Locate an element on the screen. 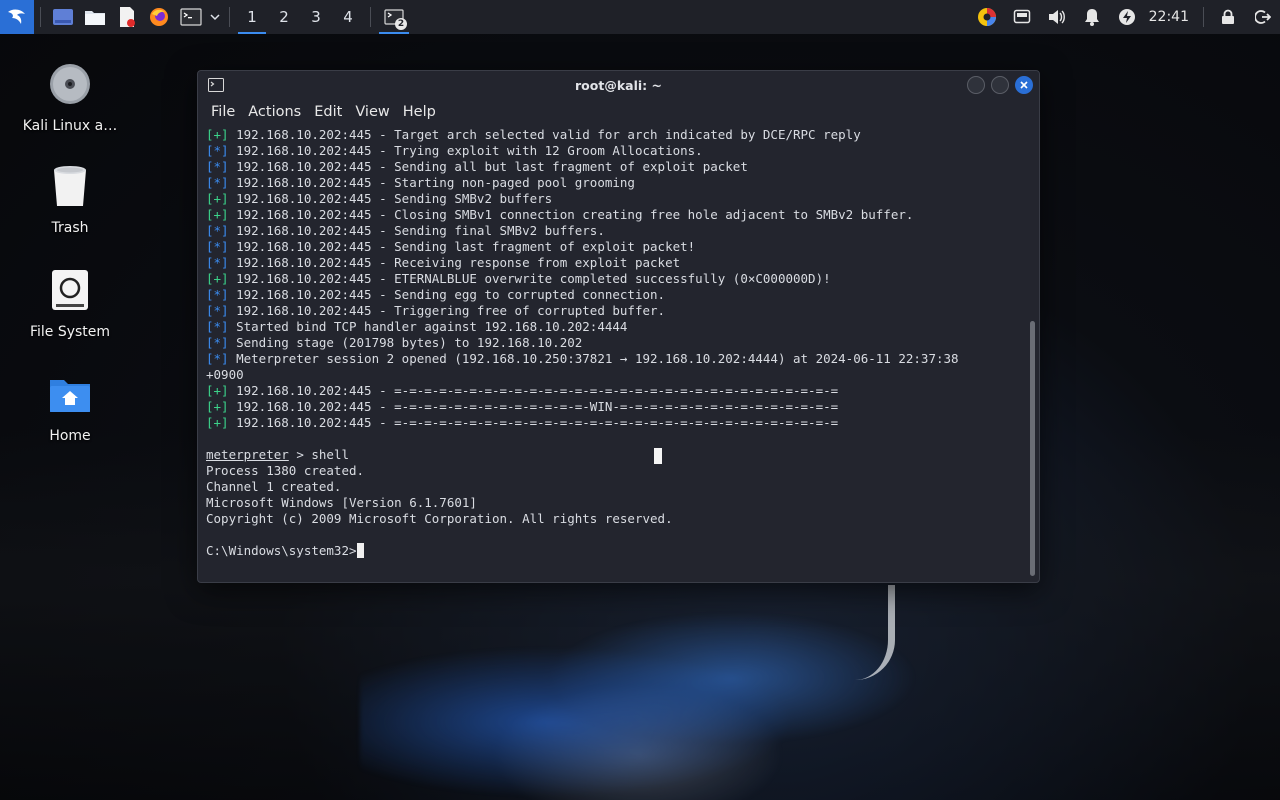 This screenshot has width=1280, height=800. menu-help: Help is located at coordinates (423, 112).